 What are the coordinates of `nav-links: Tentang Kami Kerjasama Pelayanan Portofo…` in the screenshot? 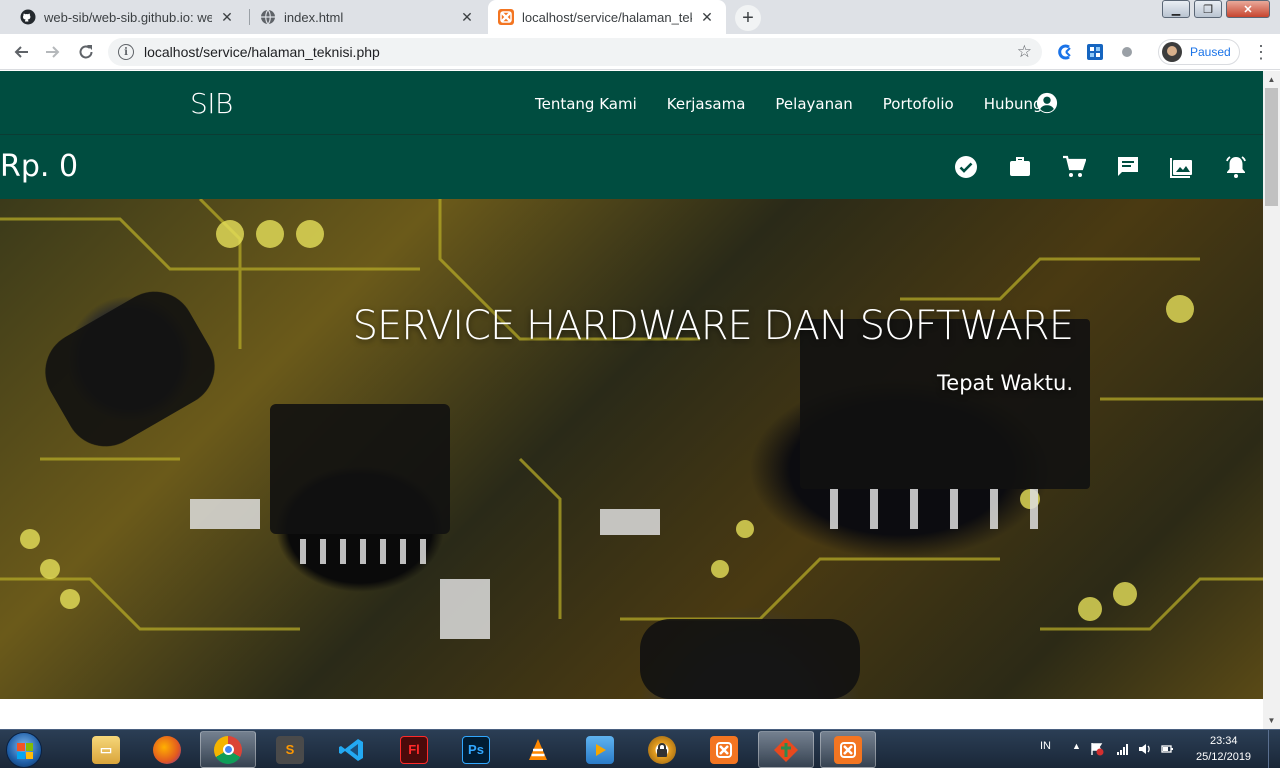 It's located at (806, 104).